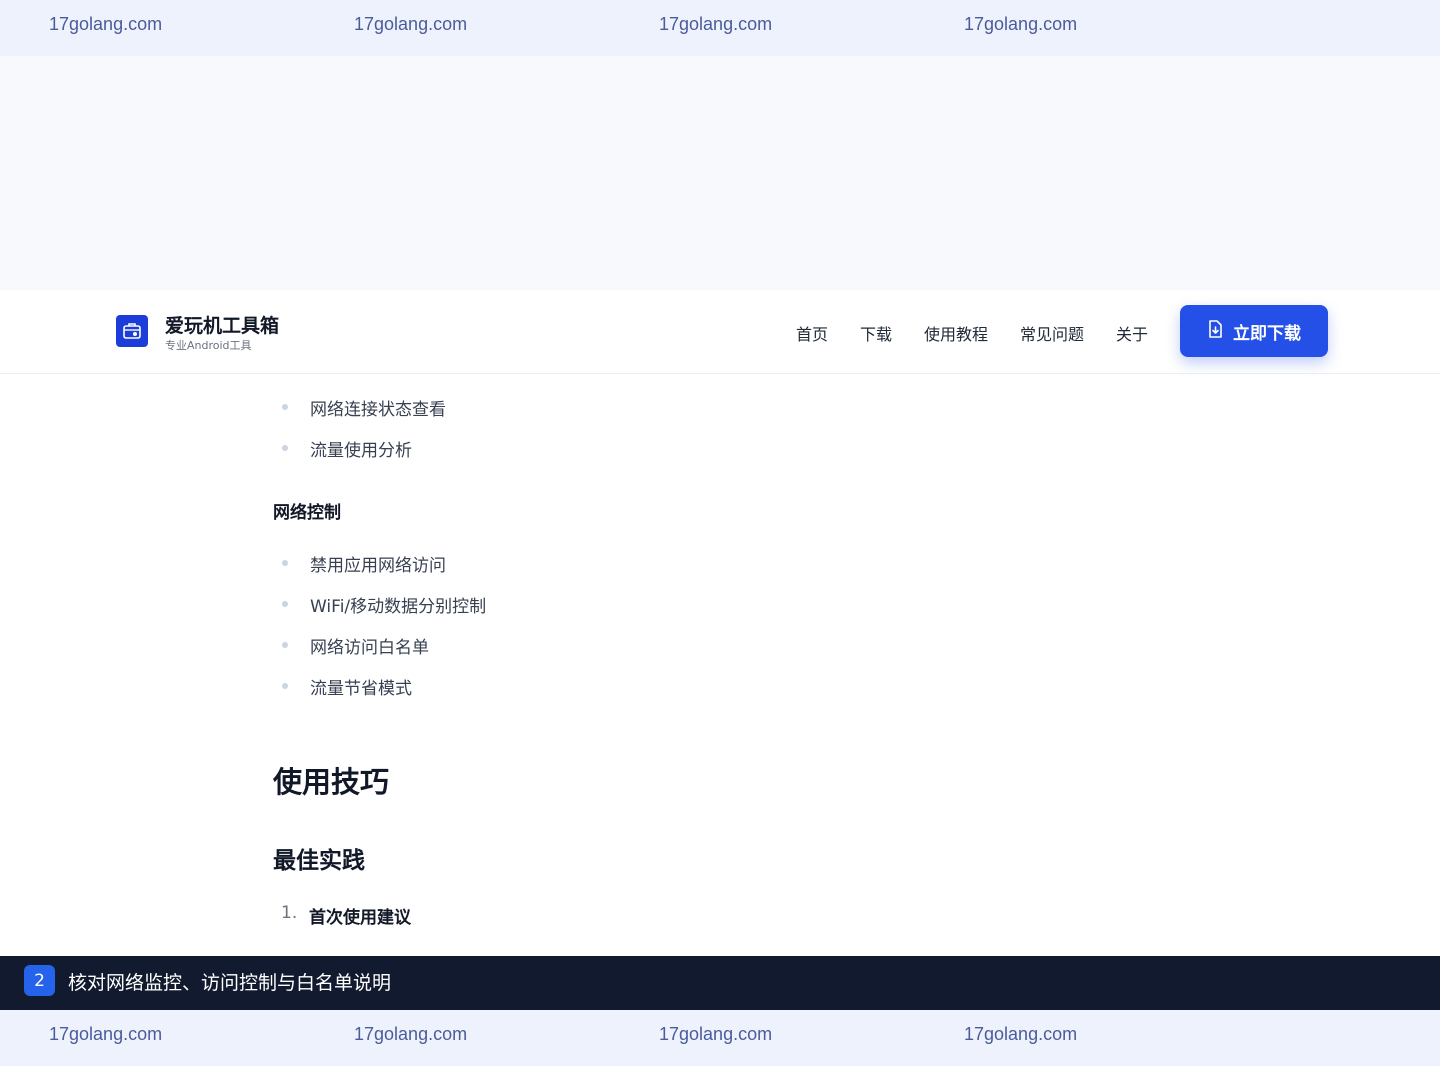 This screenshot has height=1066, width=1440. Describe the element at coordinates (230, 983) in the screenshot. I see `step-caption-text: 核对网络监控、访问控制与白名单说明` at that location.